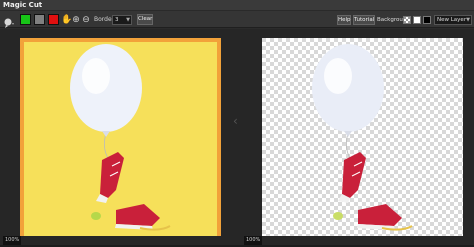  What do you see at coordinates (117, 20) in the screenshot?
I see `border-value: 3` at bounding box center [117, 20].